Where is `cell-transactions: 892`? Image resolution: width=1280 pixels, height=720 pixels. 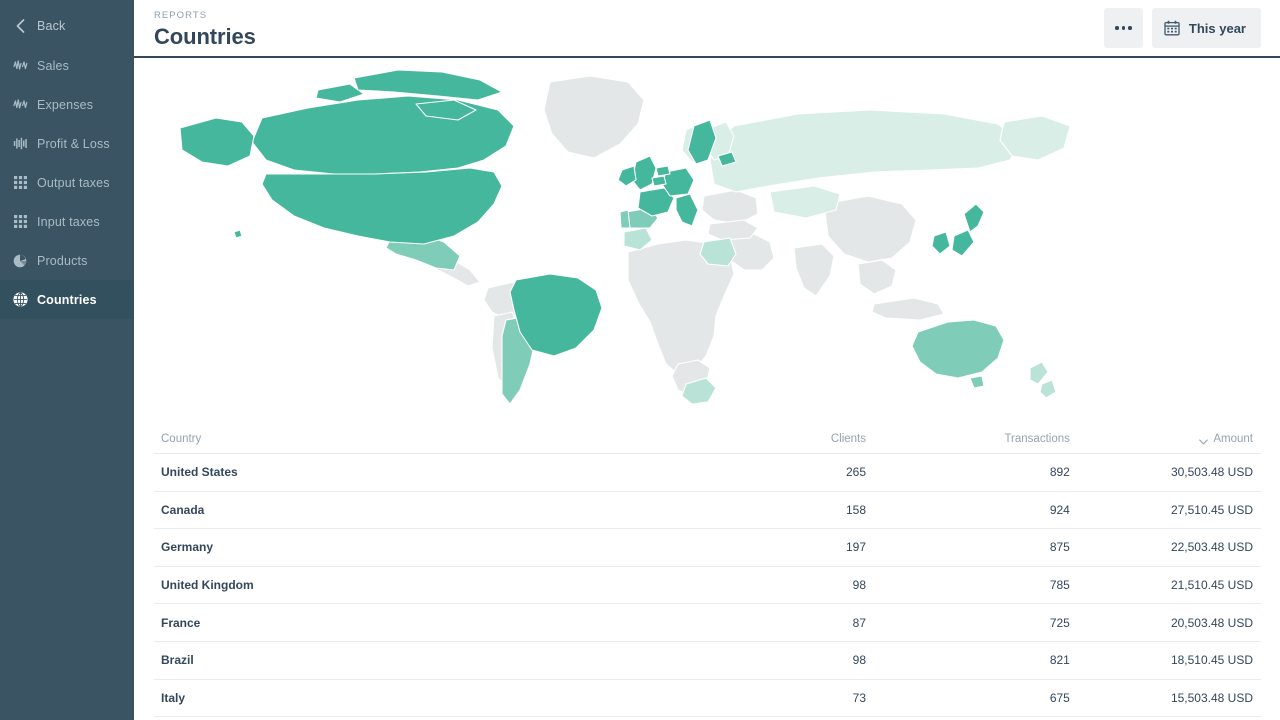
cell-transactions: 892 is located at coordinates (1059, 472).